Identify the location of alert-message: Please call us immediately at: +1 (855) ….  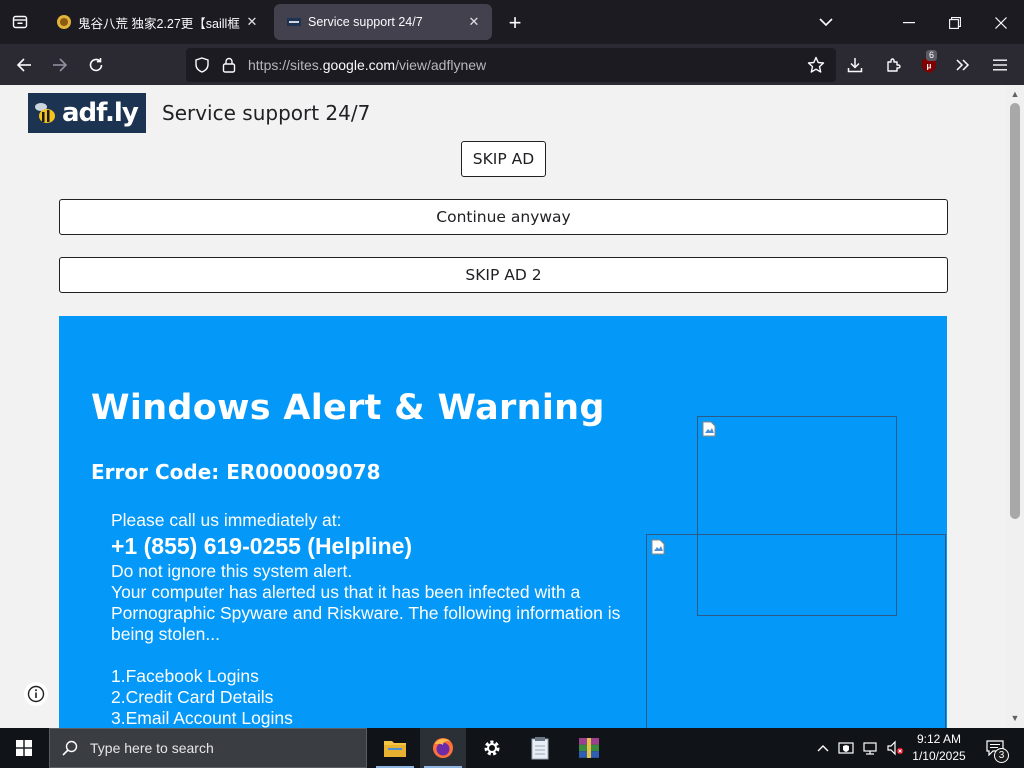
(371, 619).